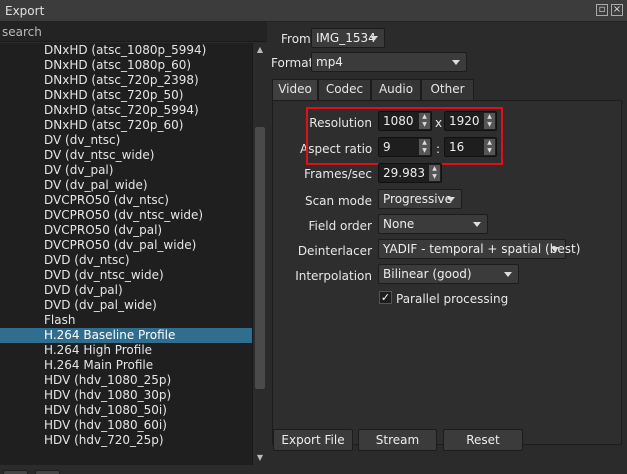 This screenshot has height=474, width=627. Describe the element at coordinates (126, 350) in the screenshot. I see `list-item: H.264 High Profile` at that location.